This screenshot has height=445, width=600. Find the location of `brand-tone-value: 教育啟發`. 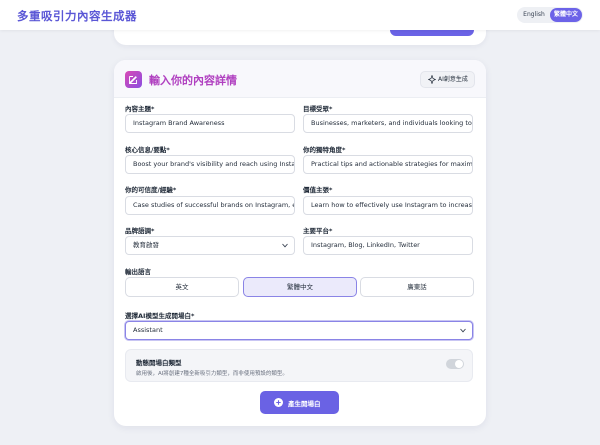

brand-tone-value: 教育啟發 is located at coordinates (146, 245).